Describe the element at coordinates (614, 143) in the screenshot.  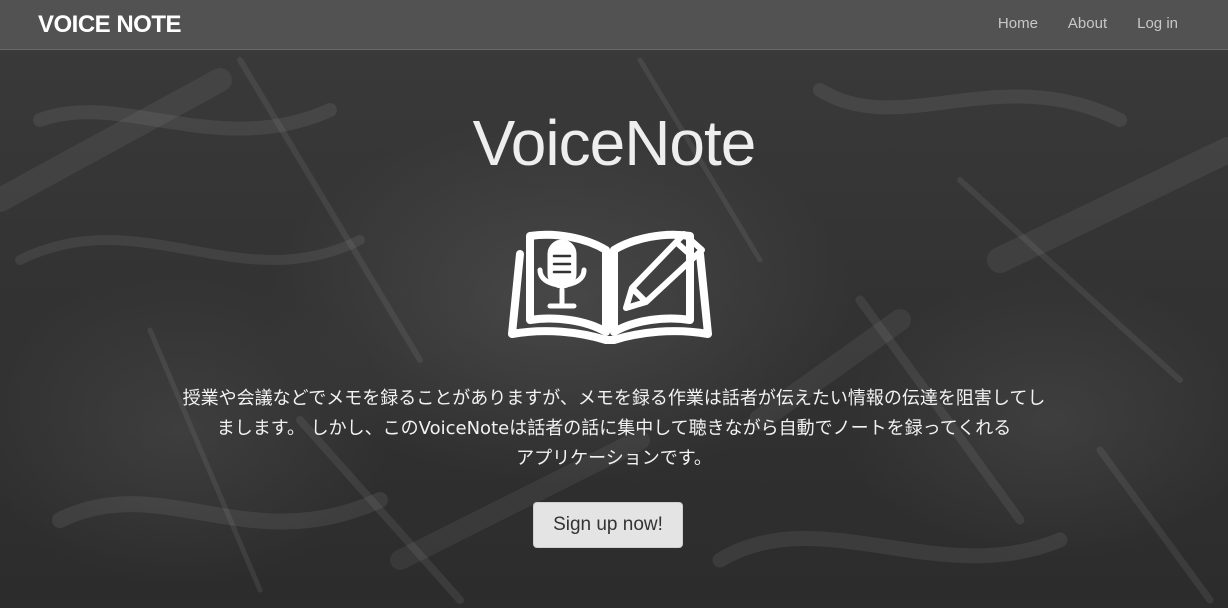
I see `hero-title: VoiceNote` at that location.